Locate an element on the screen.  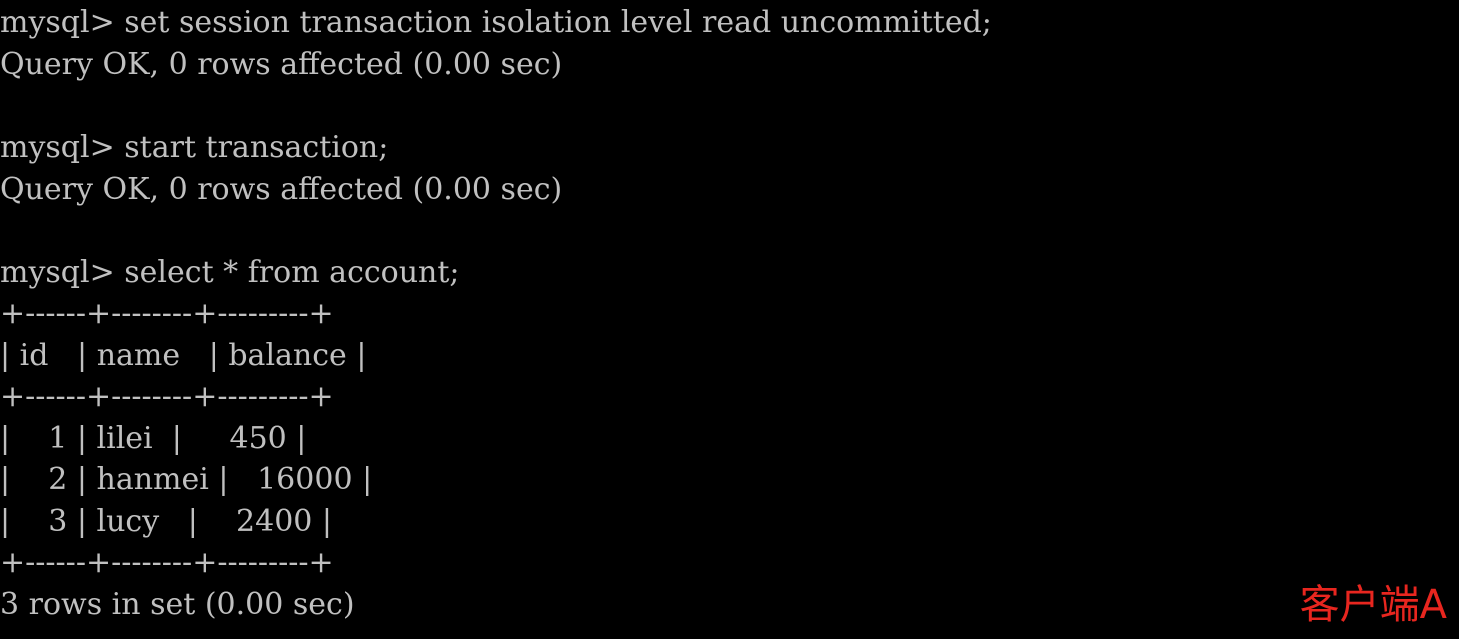
table-row: | 2 | hanmei | 16000 | is located at coordinates (186, 479).